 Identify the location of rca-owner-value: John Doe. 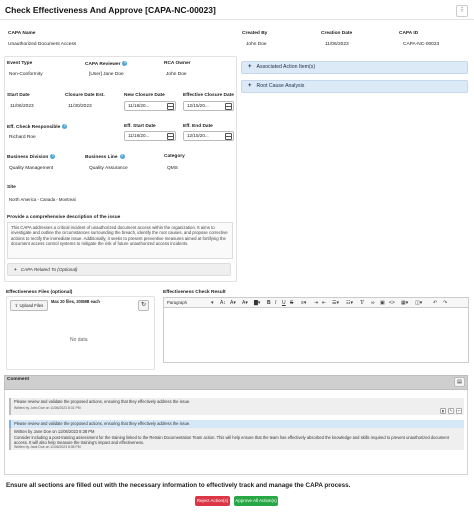
(176, 74).